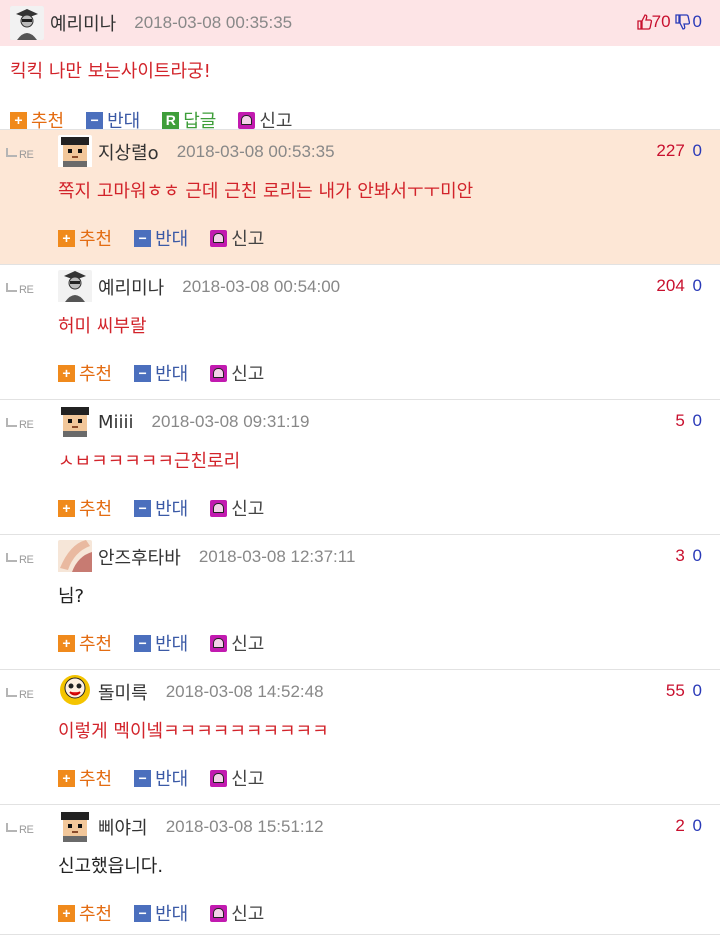 This screenshot has height=935, width=720. What do you see at coordinates (644, 22) in the screenshot?
I see `thumbs-up-icon` at bounding box center [644, 22].